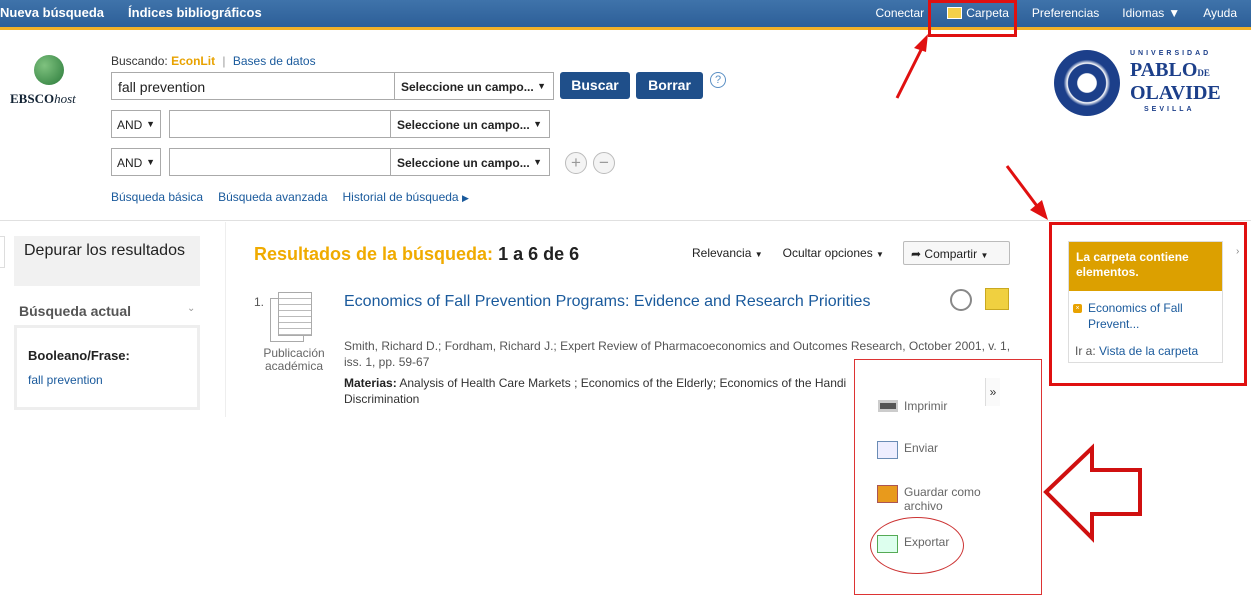 This screenshot has width=1251, height=602. What do you see at coordinates (907, 450) in the screenshot?
I see `enviar-tool: Enviar` at bounding box center [907, 450].